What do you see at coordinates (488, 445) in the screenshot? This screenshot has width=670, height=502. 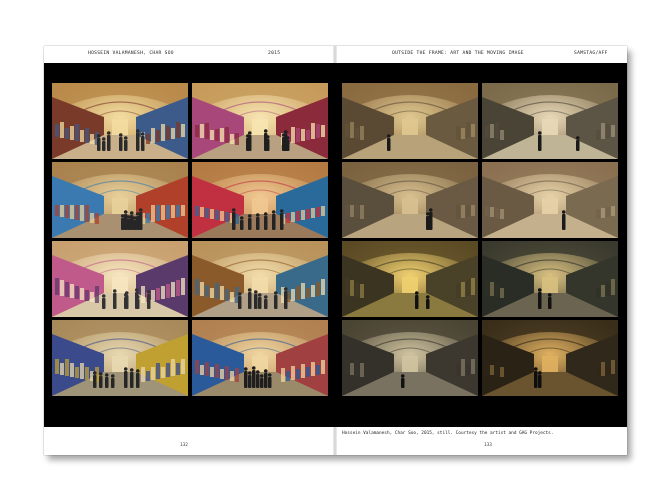 I see `page-number-right: 133` at bounding box center [488, 445].